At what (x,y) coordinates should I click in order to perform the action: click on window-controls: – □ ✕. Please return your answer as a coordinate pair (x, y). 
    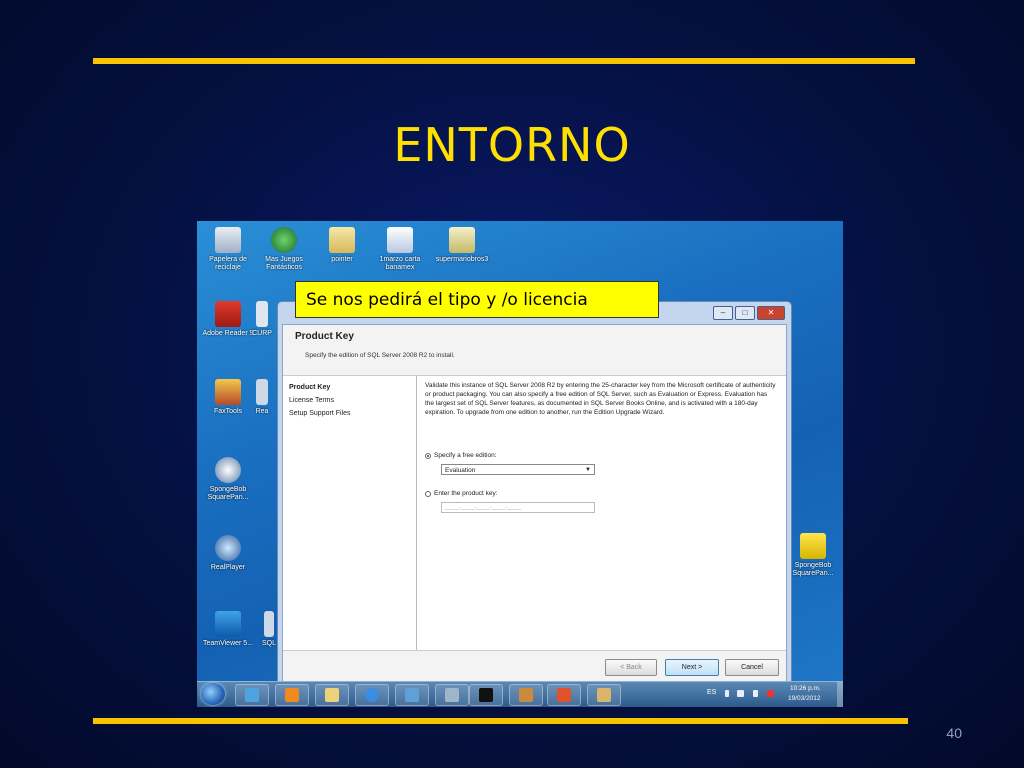
    Looking at the image, I should click on (749, 313).